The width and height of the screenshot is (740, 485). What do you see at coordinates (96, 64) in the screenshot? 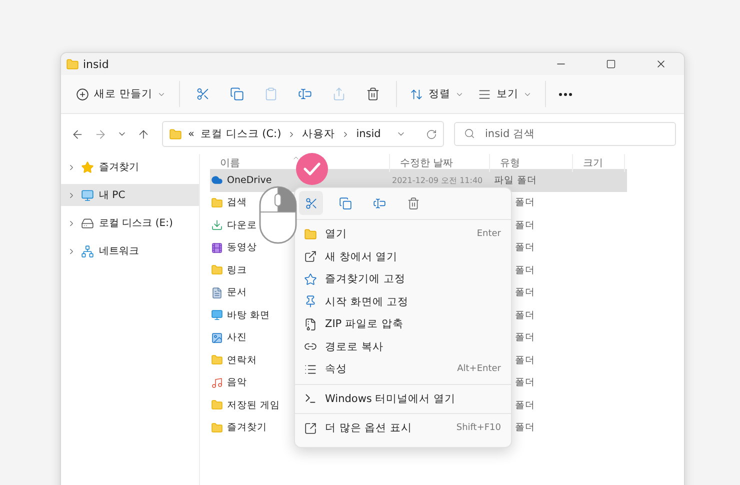
I see `window-title: insid` at bounding box center [96, 64].